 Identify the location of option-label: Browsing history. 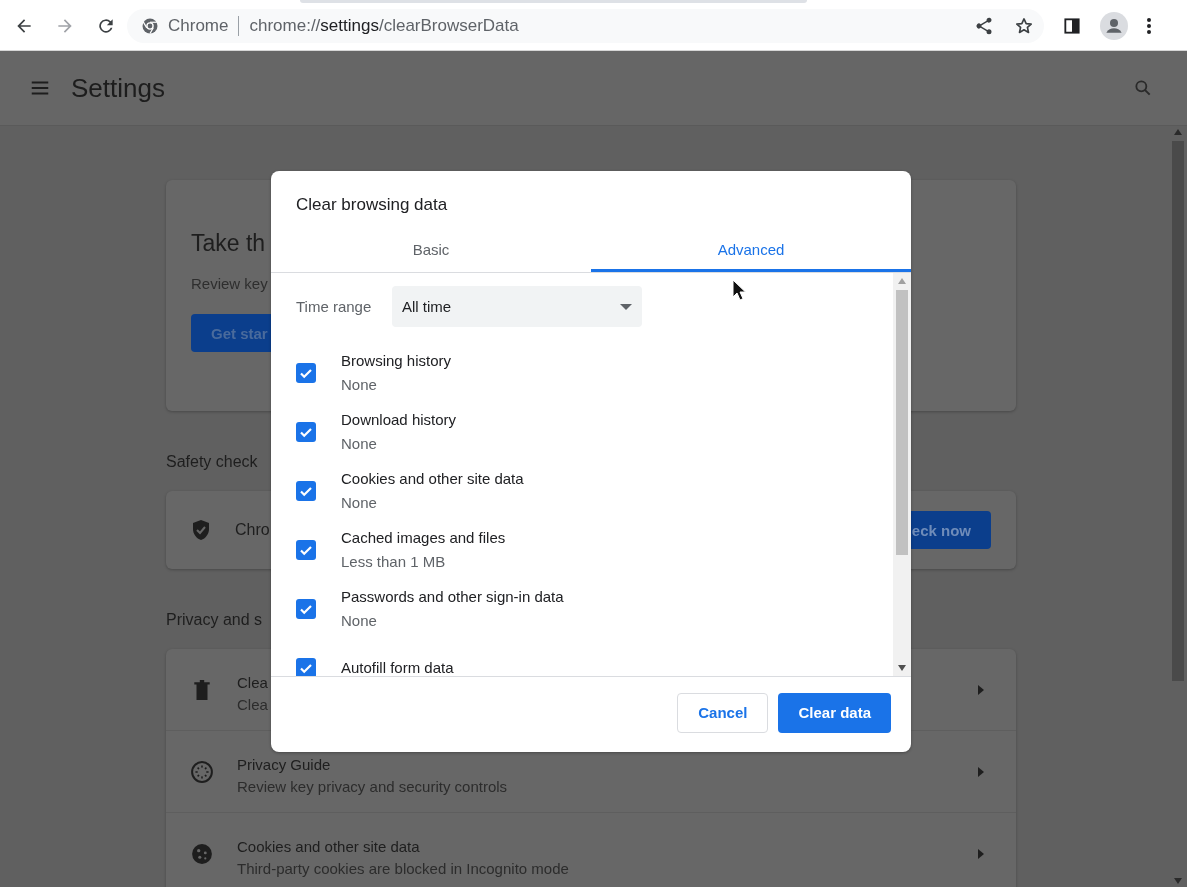
(396, 360).